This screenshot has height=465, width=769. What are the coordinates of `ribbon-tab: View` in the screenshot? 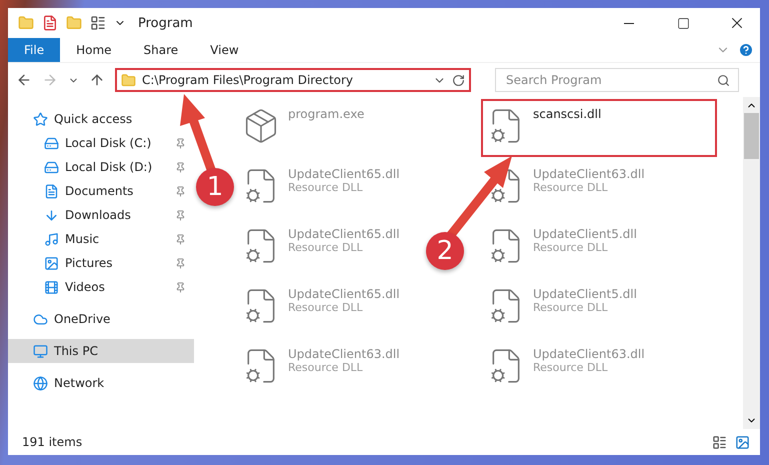 It's located at (224, 50).